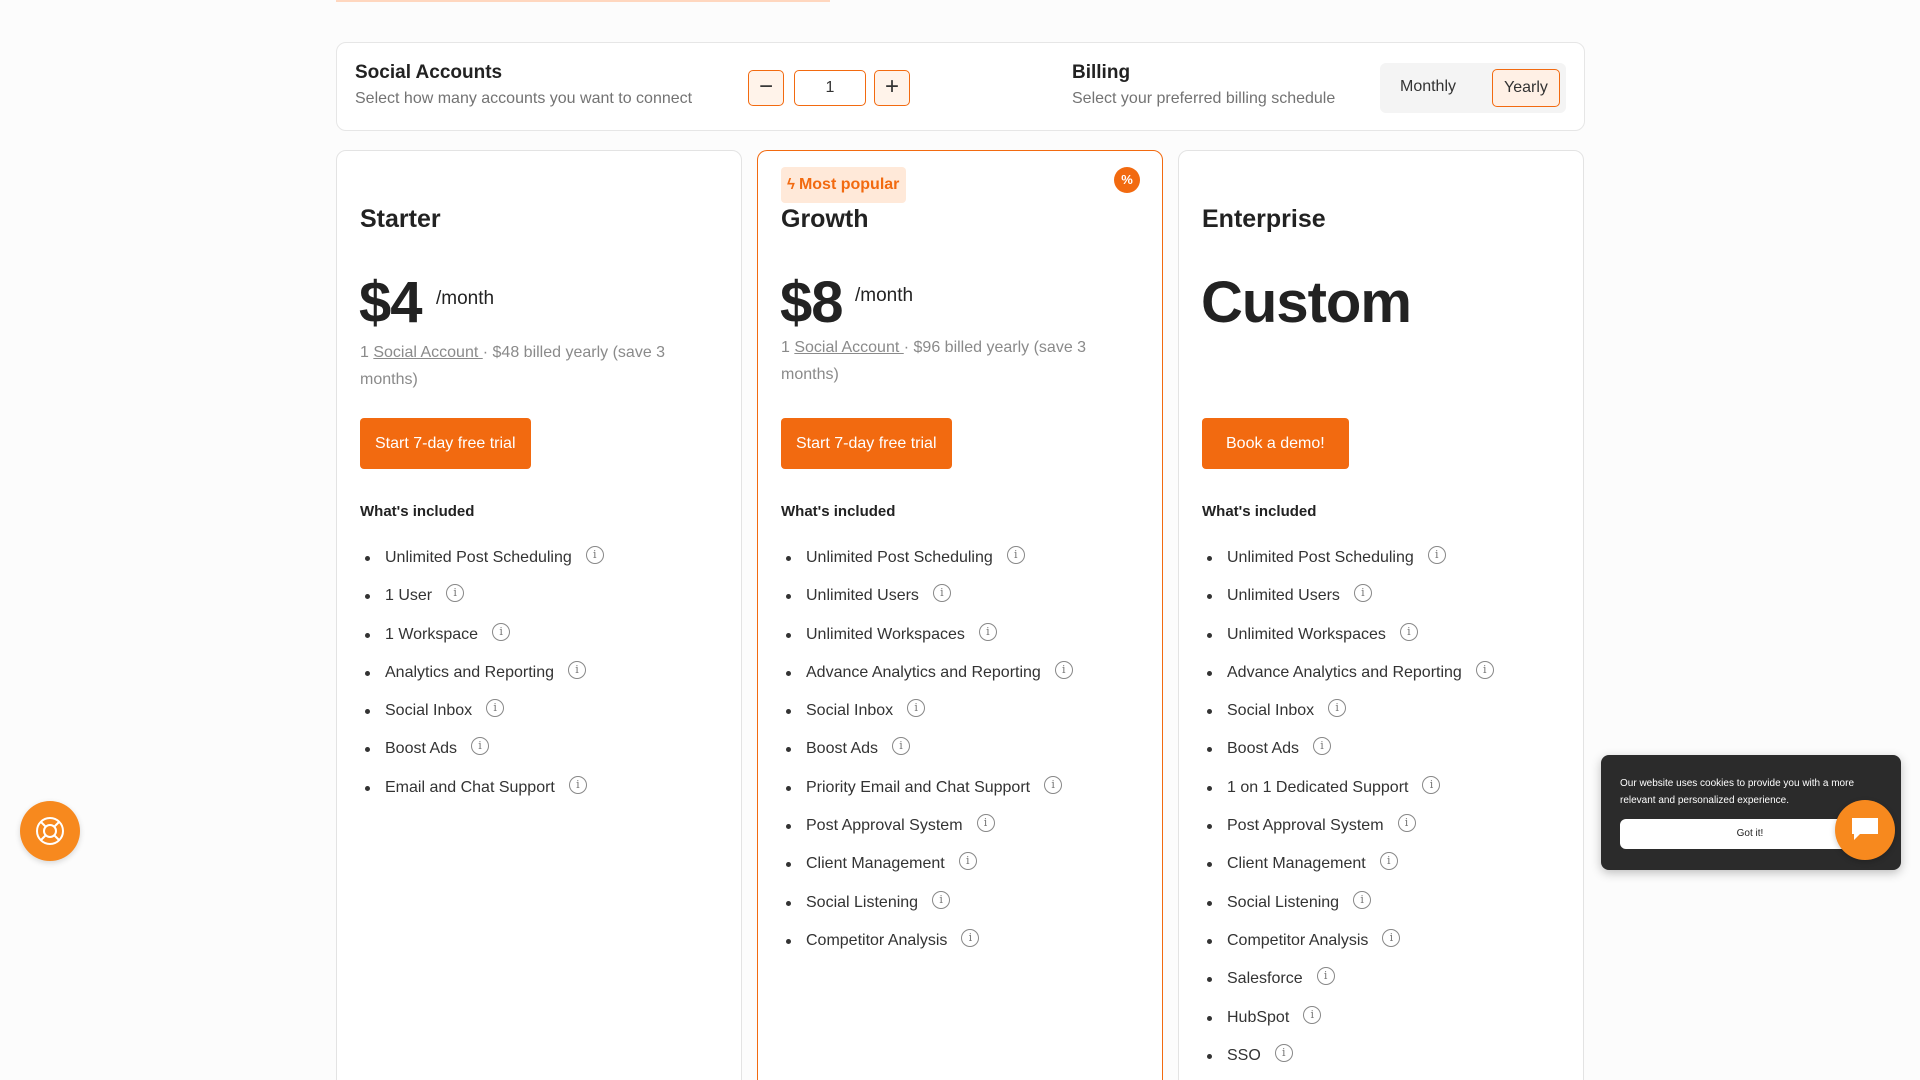  I want to click on feature-item: Unlimited Post Scheduling i, so click(1348, 558).